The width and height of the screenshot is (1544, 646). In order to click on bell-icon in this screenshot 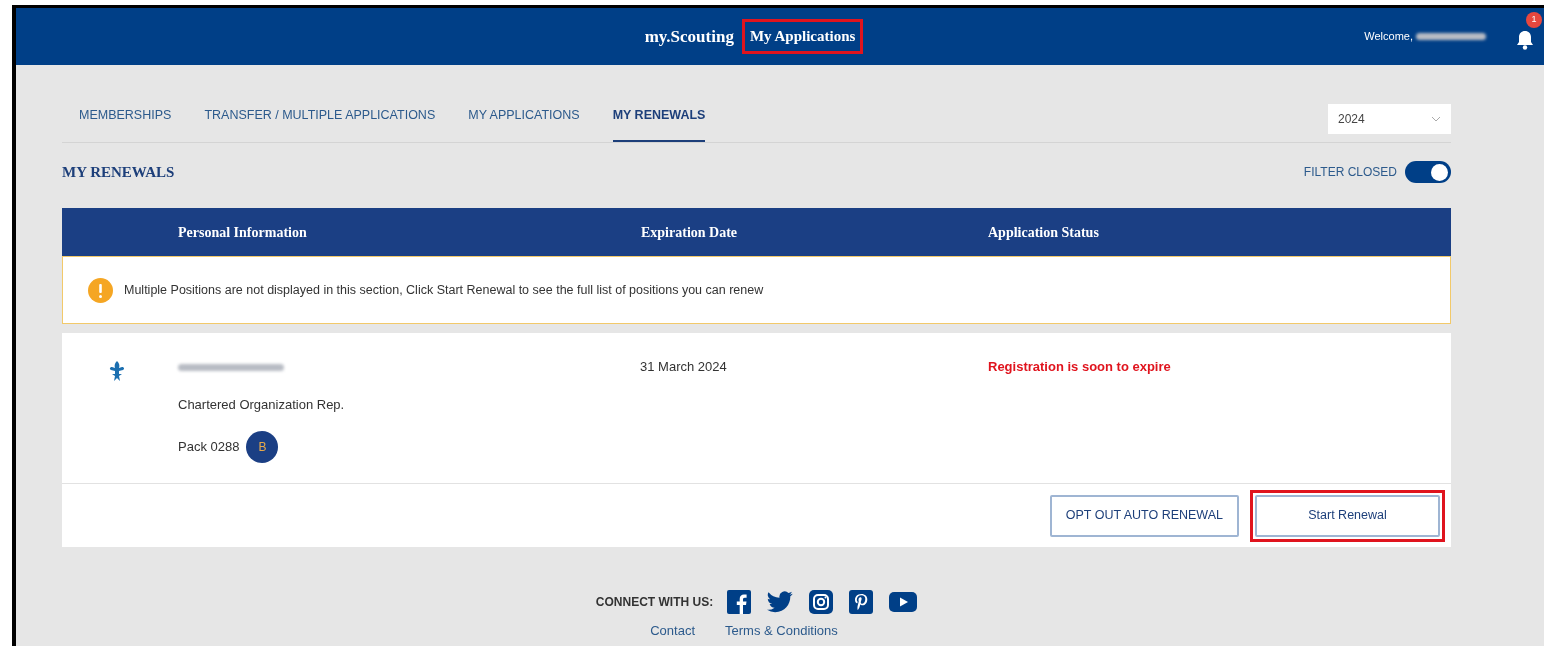, I will do `click(1525, 40)`.